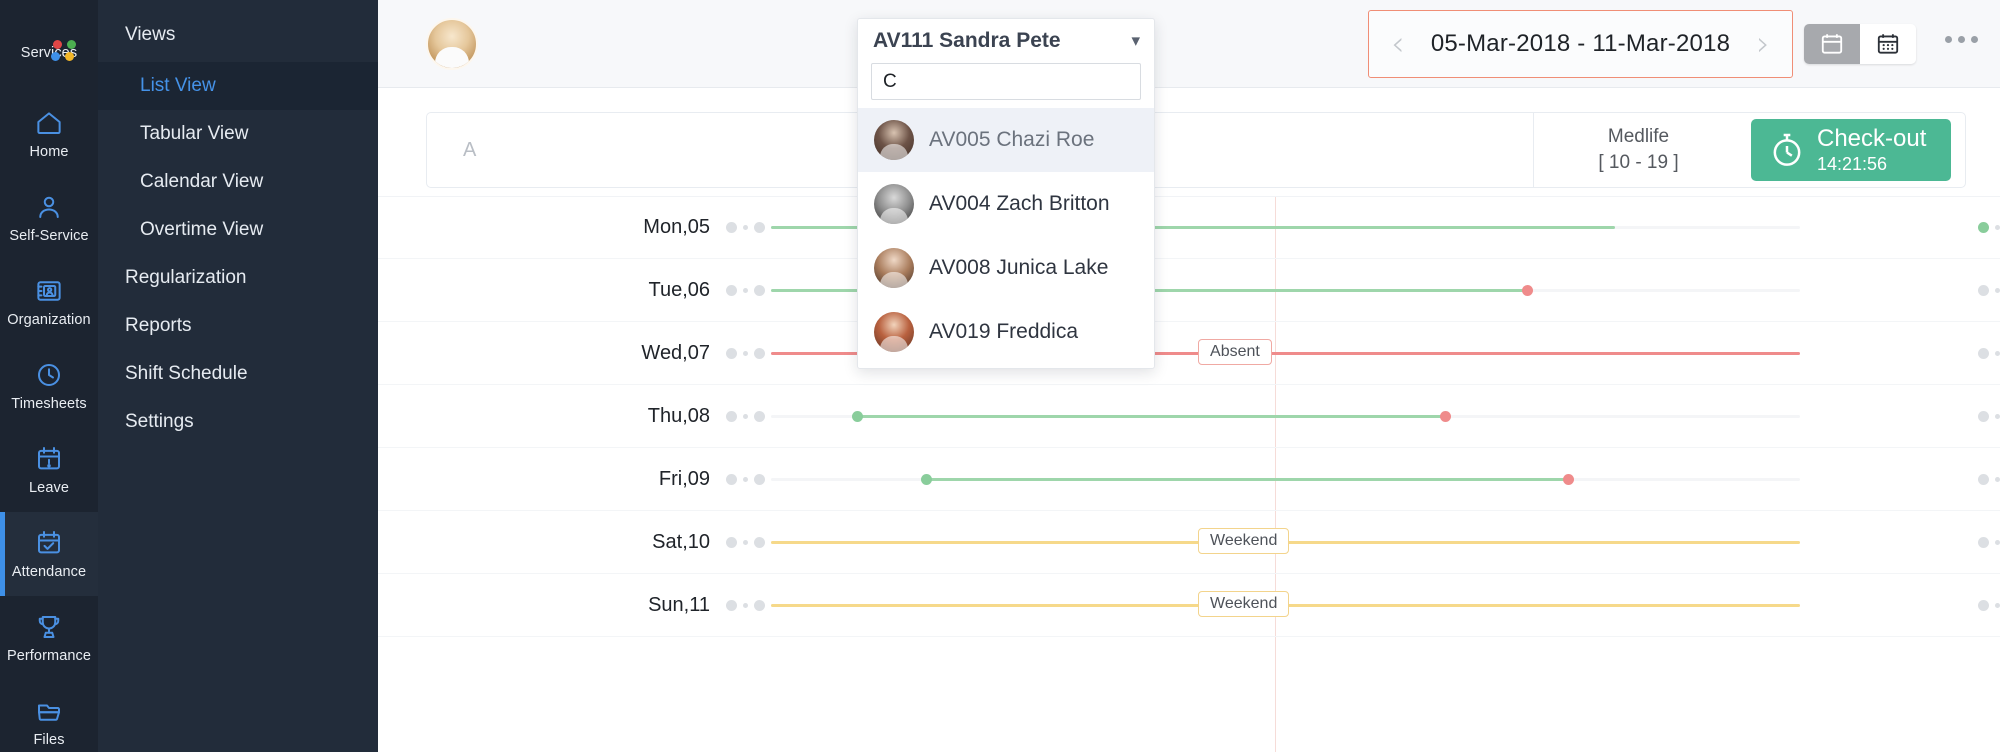  What do you see at coordinates (1638, 150) in the screenshot?
I see `shift-info: Medlife [ 10 - 19 ]` at bounding box center [1638, 150].